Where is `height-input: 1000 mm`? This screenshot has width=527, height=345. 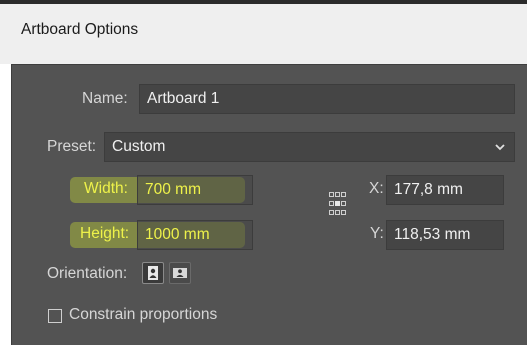 height-input: 1000 mm is located at coordinates (195, 235).